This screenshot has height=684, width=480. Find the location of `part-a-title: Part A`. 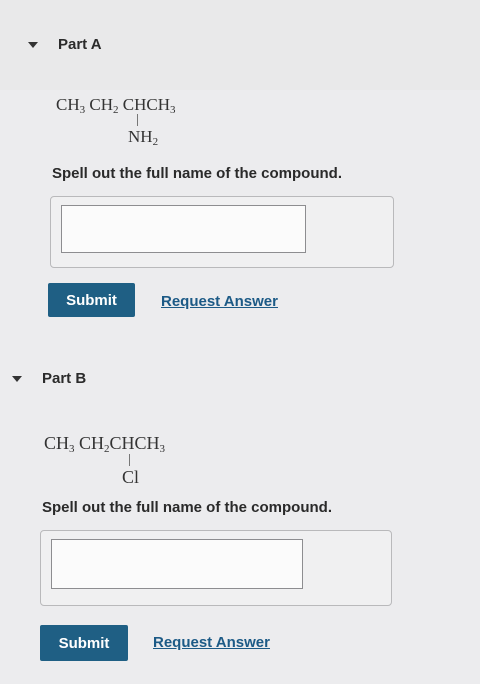

part-a-title: Part A is located at coordinates (80, 44).